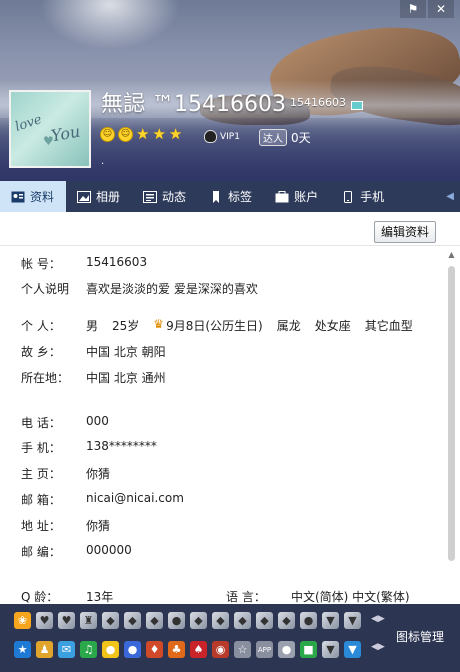 Image resolution: width=460 pixels, height=672 pixels. What do you see at coordinates (297, 196) in the screenshot?
I see `tab-account: 账户` at bounding box center [297, 196].